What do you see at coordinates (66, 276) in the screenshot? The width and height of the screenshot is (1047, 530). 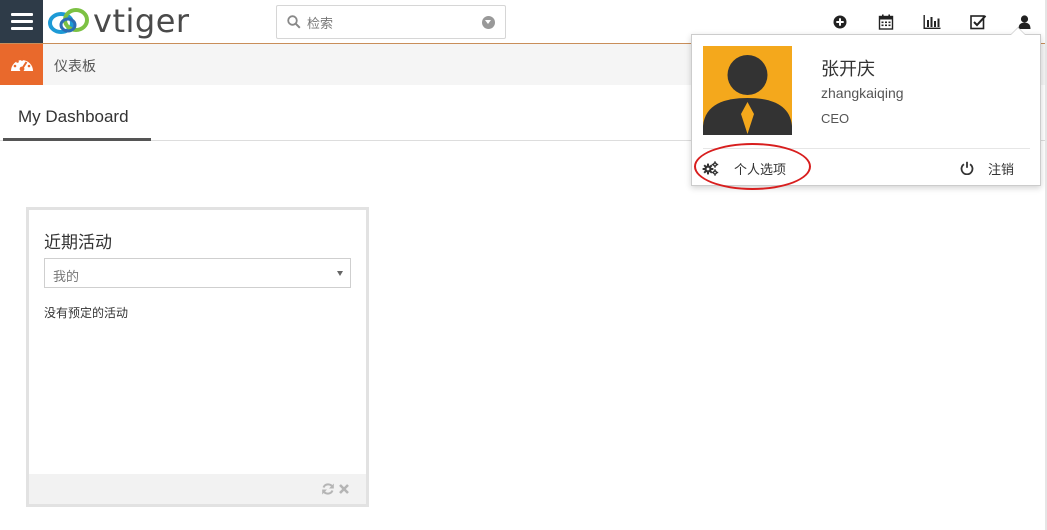 I see `widget-select-value: 我的` at bounding box center [66, 276].